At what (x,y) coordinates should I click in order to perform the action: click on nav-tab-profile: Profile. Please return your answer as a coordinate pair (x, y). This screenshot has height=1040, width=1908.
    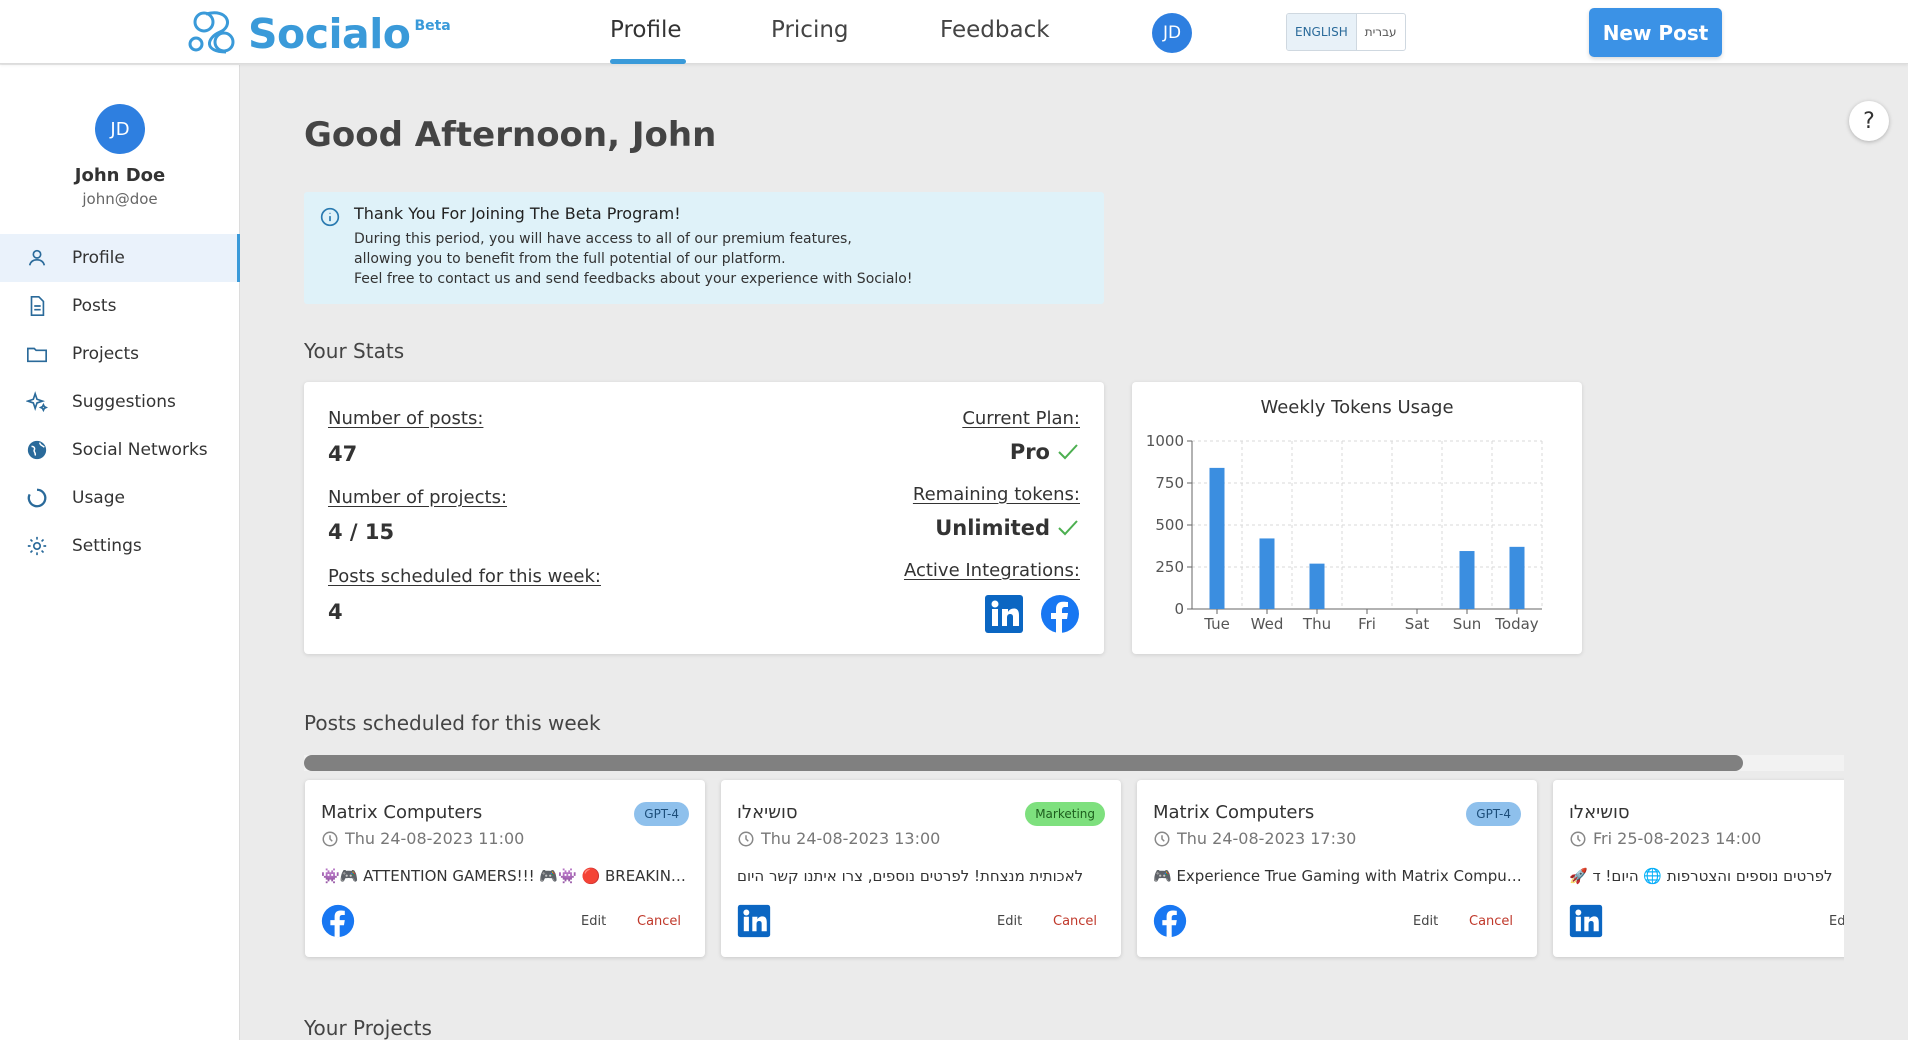
    Looking at the image, I should click on (646, 30).